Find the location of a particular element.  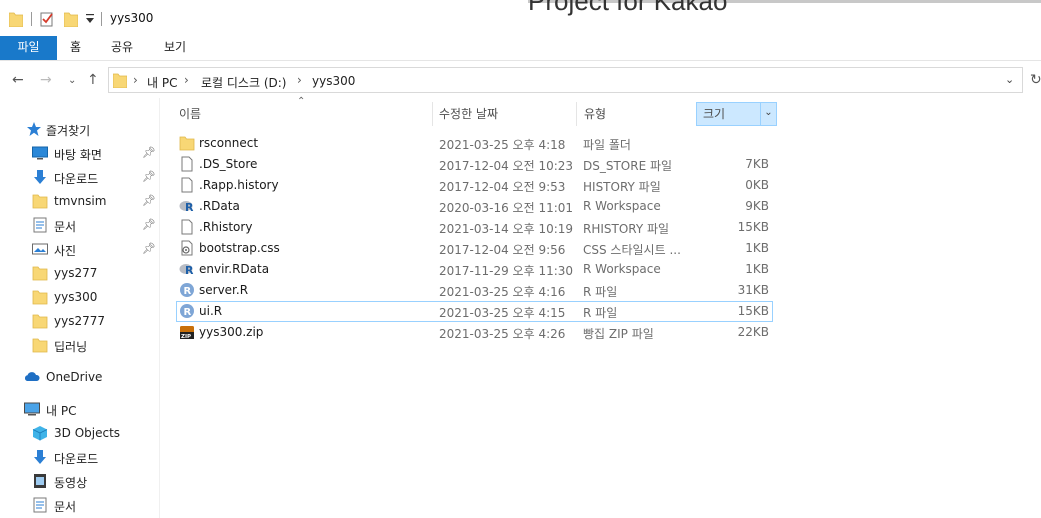

file-date: 2020-03-16 오전 11:01 is located at coordinates (506, 208).